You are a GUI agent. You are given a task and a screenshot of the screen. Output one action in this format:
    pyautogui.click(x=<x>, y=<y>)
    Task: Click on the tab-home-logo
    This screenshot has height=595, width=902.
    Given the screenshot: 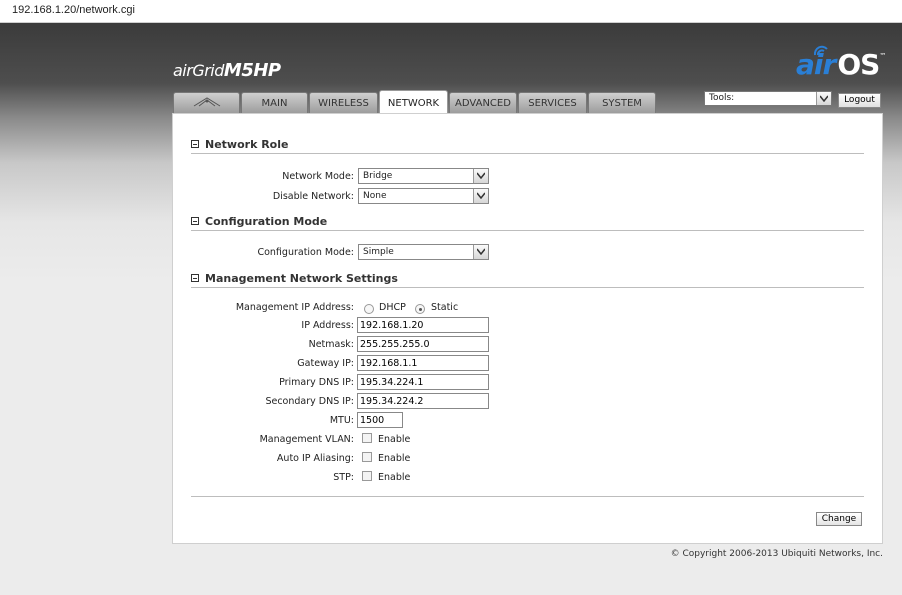 What is the action you would take?
    pyautogui.click(x=206, y=102)
    